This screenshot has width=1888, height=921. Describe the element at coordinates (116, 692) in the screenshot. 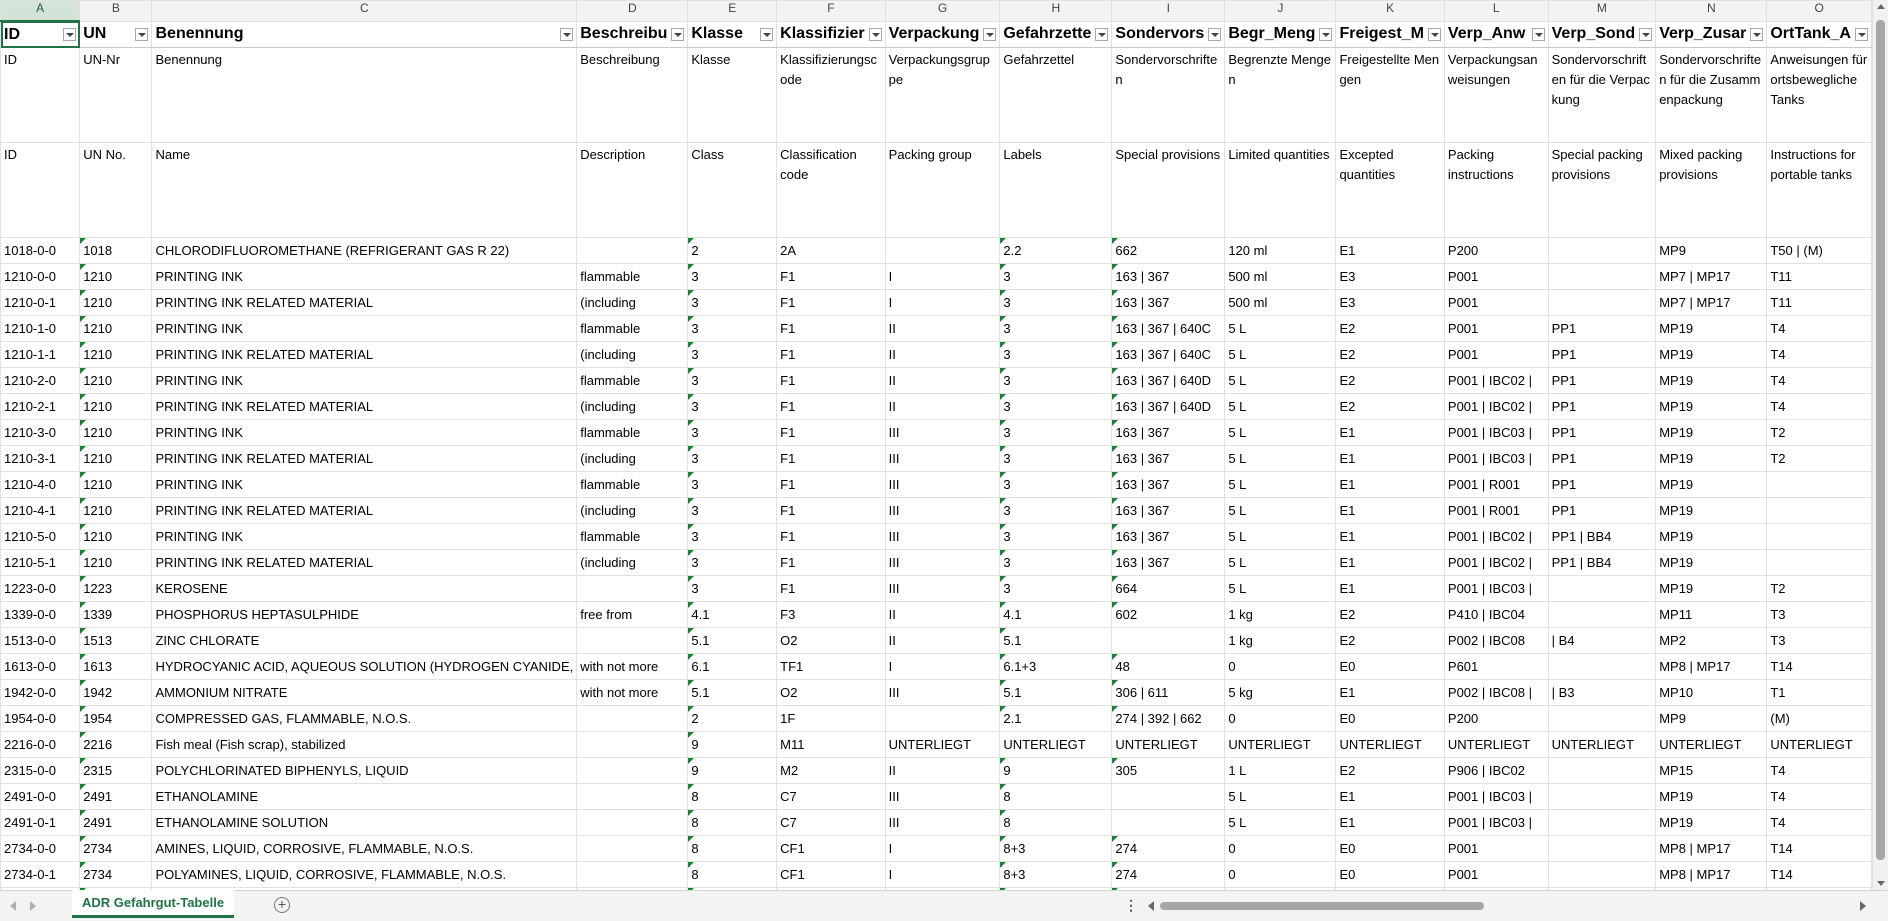

I see `table-cell: 1942` at that location.